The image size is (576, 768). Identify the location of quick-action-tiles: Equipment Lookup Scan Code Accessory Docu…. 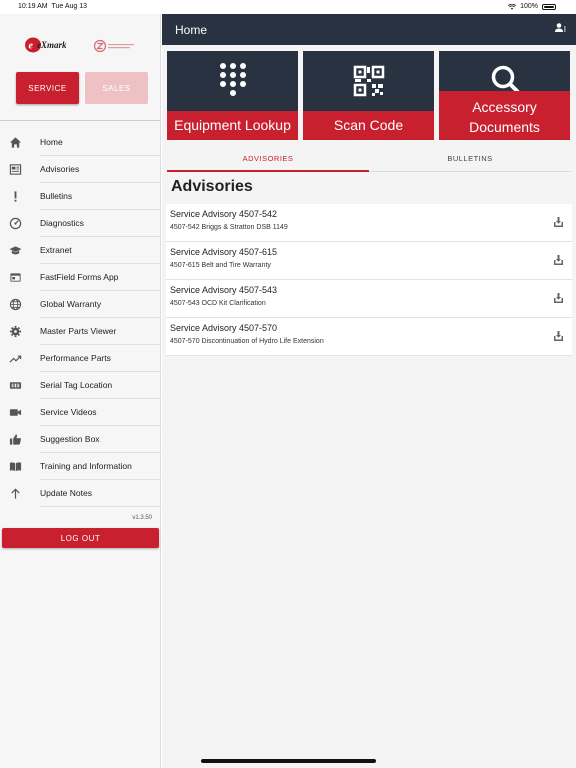
(369, 96).